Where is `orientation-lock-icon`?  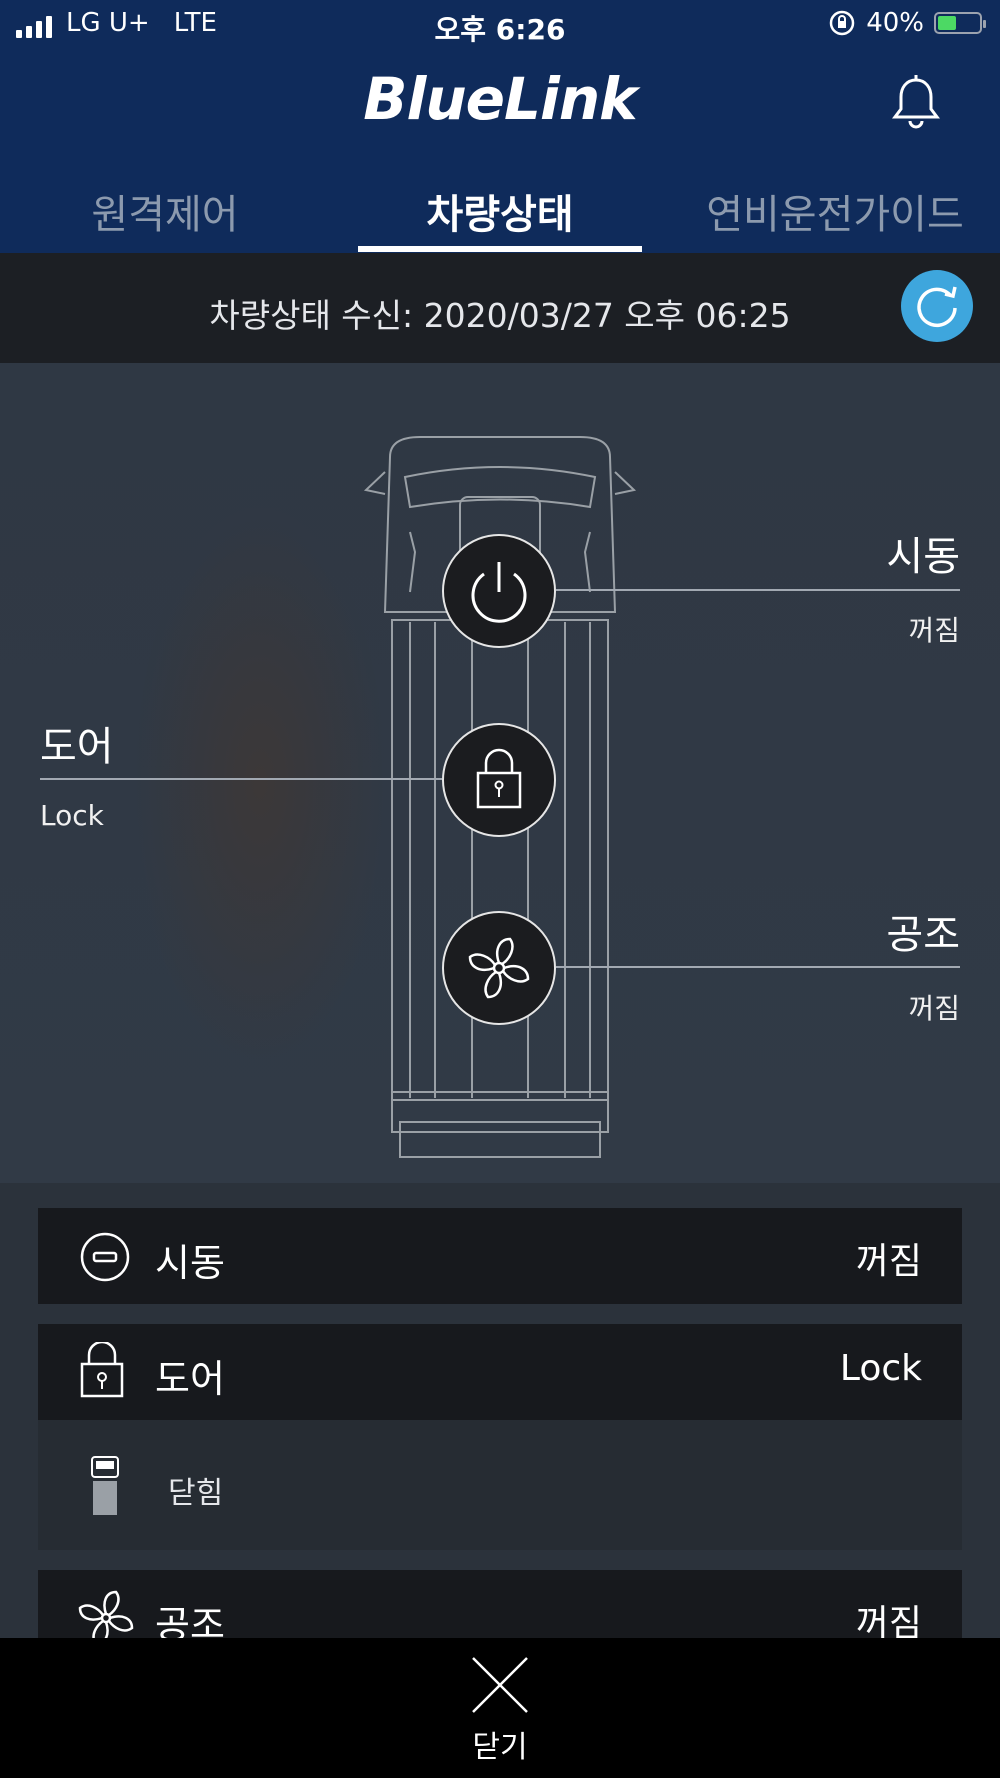 orientation-lock-icon is located at coordinates (842, 23).